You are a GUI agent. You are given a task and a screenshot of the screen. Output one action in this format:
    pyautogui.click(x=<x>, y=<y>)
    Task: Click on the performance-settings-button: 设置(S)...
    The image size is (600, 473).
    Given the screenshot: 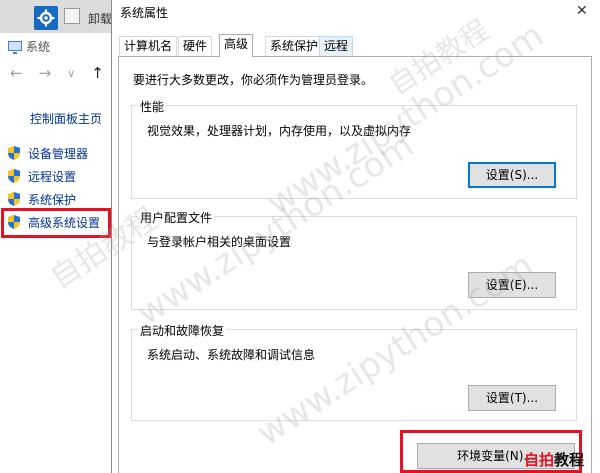 What is the action you would take?
    pyautogui.click(x=512, y=175)
    